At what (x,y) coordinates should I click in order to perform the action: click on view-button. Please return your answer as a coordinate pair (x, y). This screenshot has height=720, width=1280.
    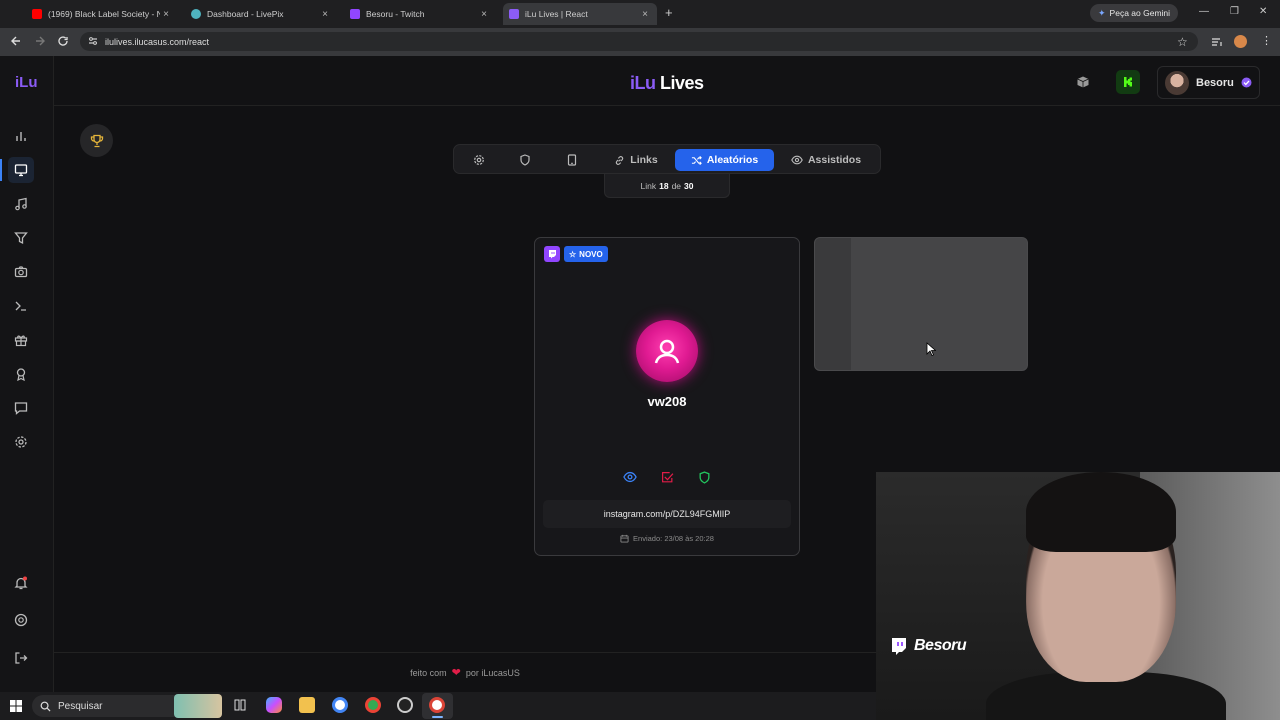
    Looking at the image, I should click on (630, 477).